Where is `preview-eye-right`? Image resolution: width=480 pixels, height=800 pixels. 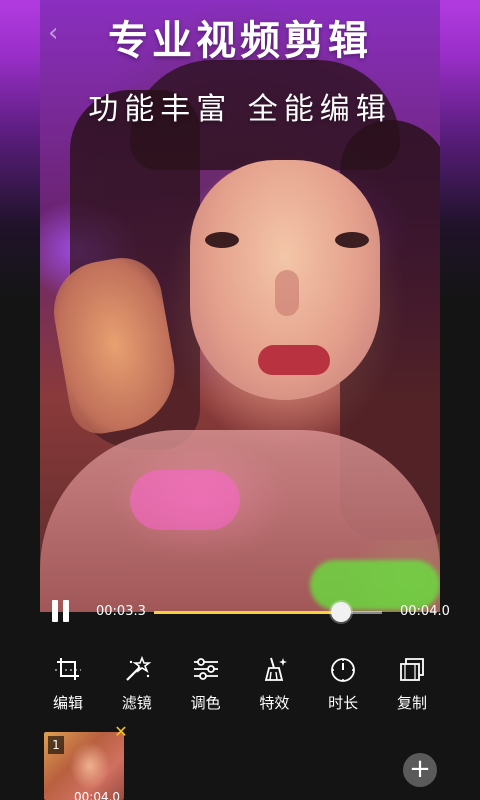 preview-eye-right is located at coordinates (352, 240).